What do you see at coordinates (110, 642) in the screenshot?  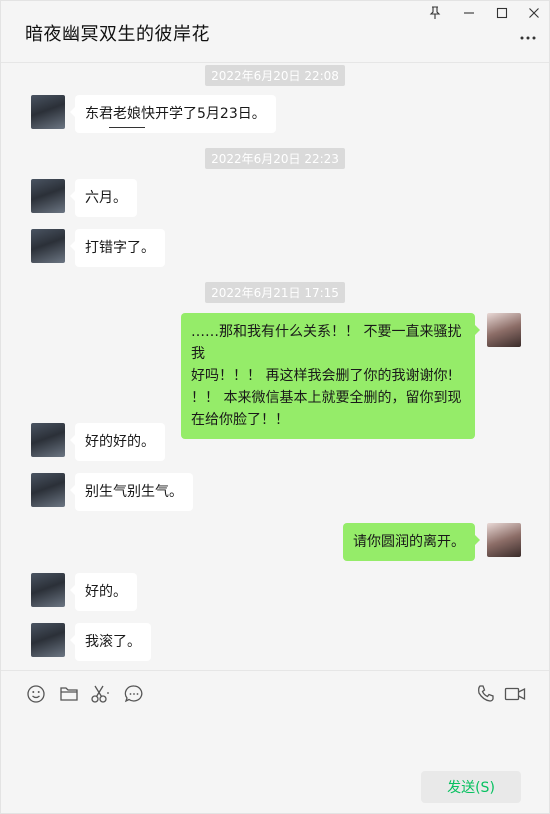 I see `message-bubble-received: 我滚了。` at bounding box center [110, 642].